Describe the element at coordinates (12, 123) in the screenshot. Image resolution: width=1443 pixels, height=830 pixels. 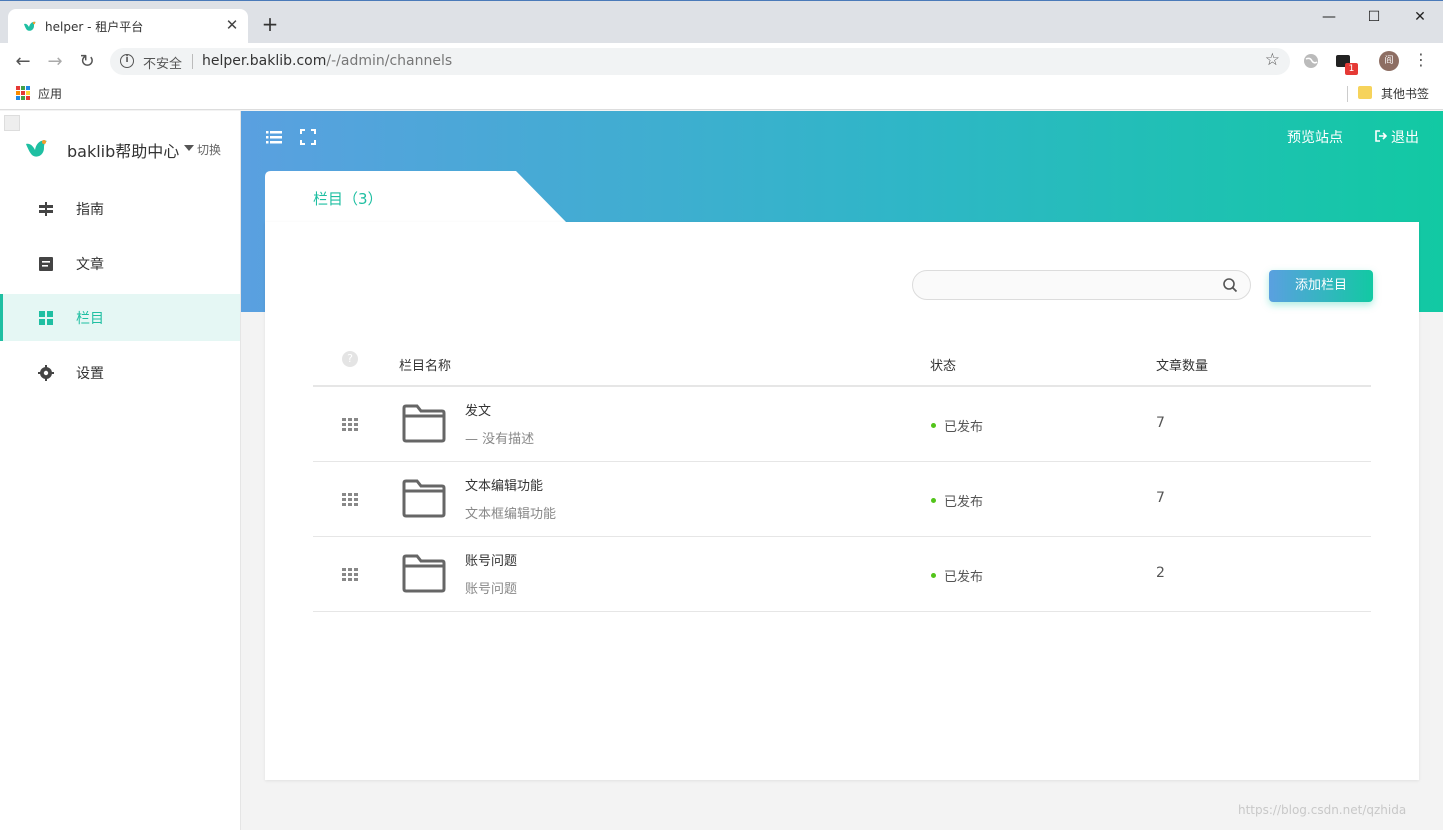
I see `collapse-stub` at that location.